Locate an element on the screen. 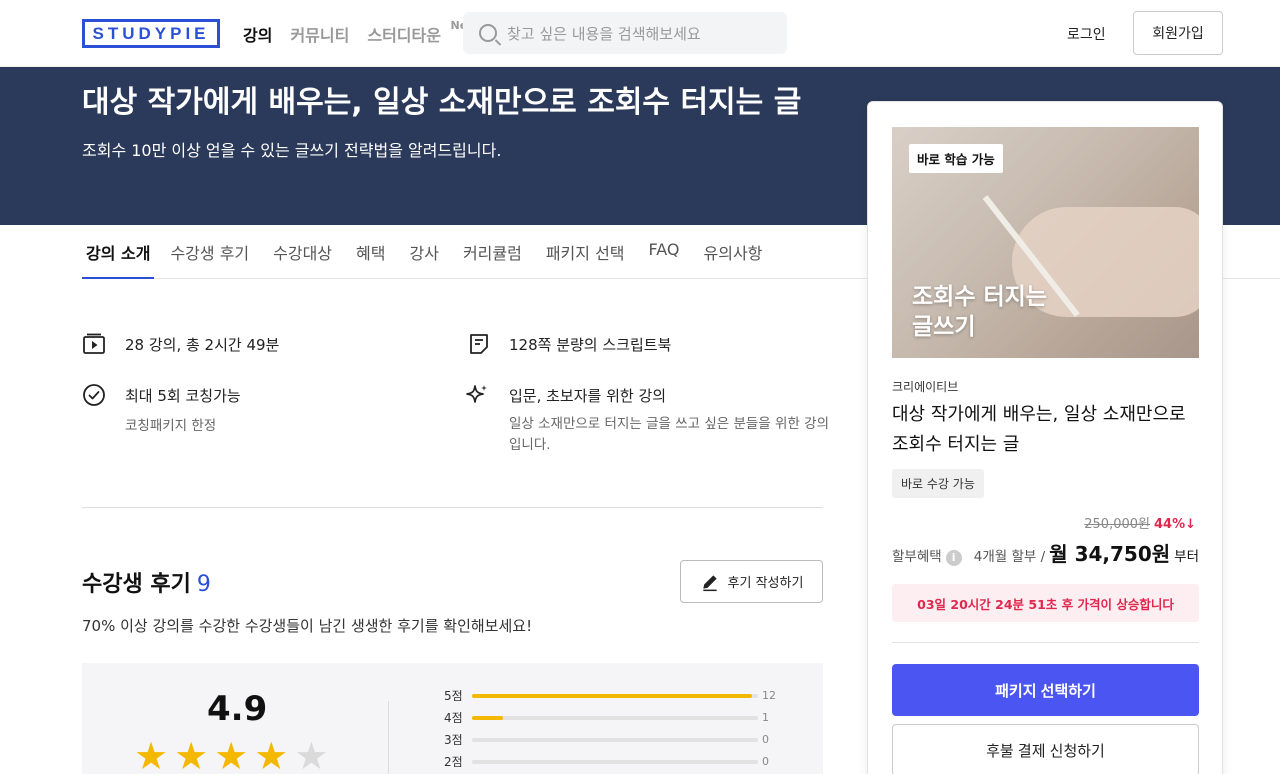 The image size is (1280, 774). info-icon: i is located at coordinates (953, 558).